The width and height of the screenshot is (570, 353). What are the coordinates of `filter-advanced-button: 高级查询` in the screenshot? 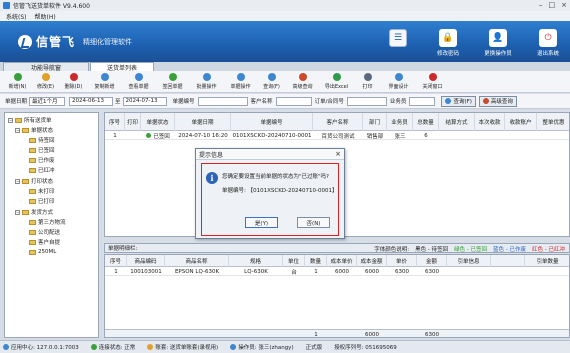 It's located at (497, 101).